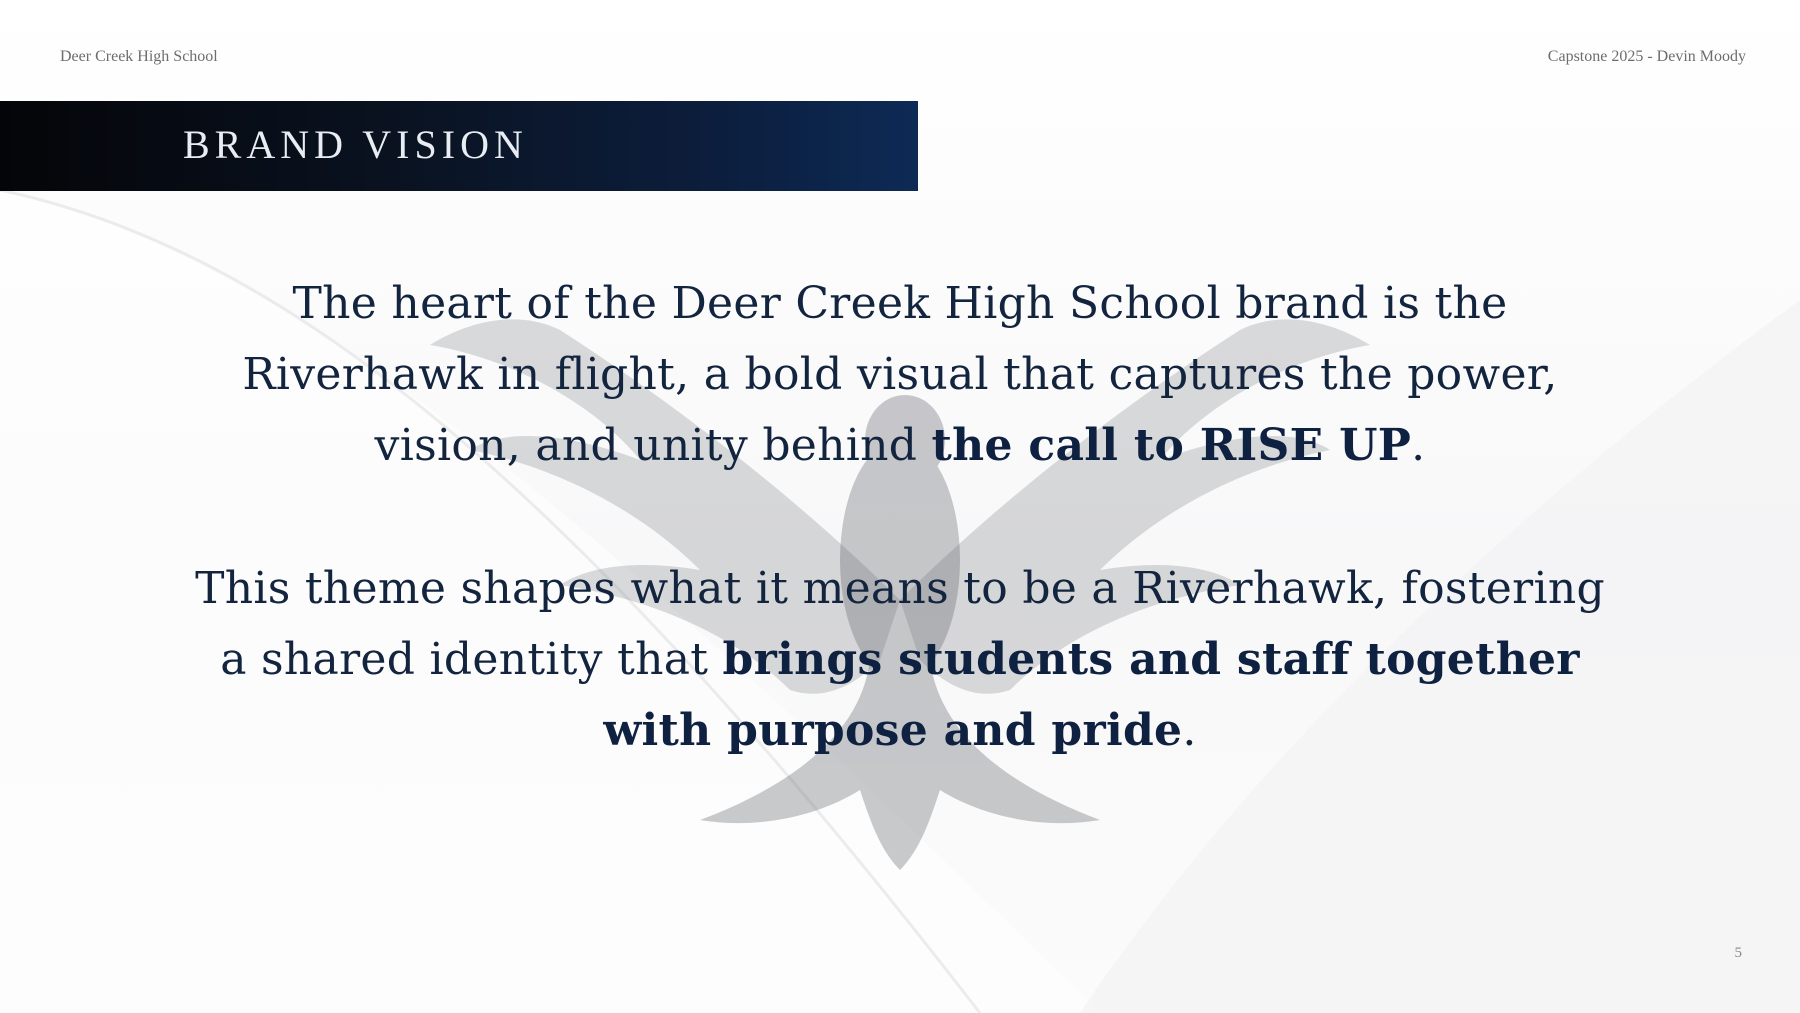 The width and height of the screenshot is (1800, 1013). What do you see at coordinates (139, 56) in the screenshot?
I see `school-name: Deer Creek High School` at bounding box center [139, 56].